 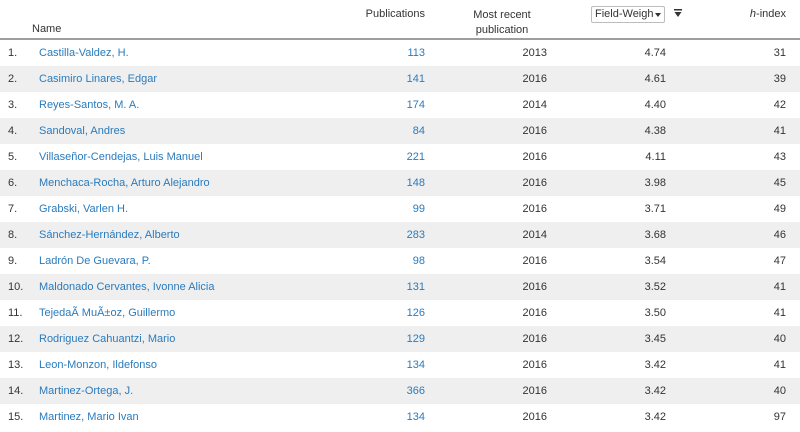 I want to click on row-index: 4., so click(x=13, y=131).